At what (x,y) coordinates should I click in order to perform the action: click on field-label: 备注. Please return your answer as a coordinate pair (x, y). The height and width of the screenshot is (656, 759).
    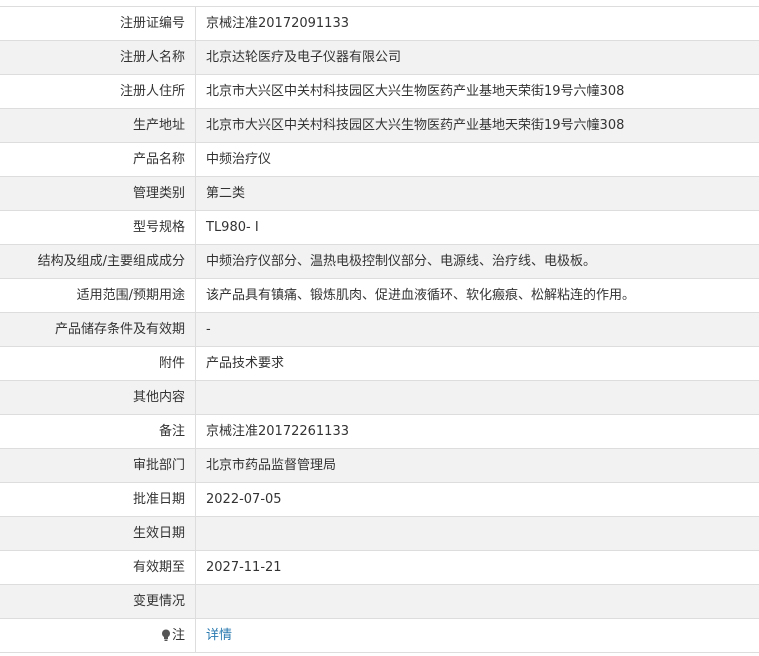
    Looking at the image, I should click on (98, 431).